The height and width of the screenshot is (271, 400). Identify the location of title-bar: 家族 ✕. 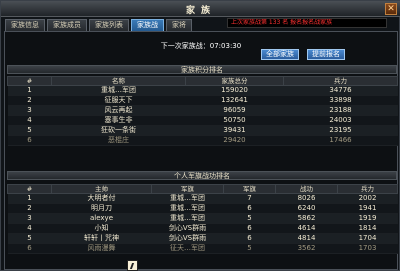
(200, 9).